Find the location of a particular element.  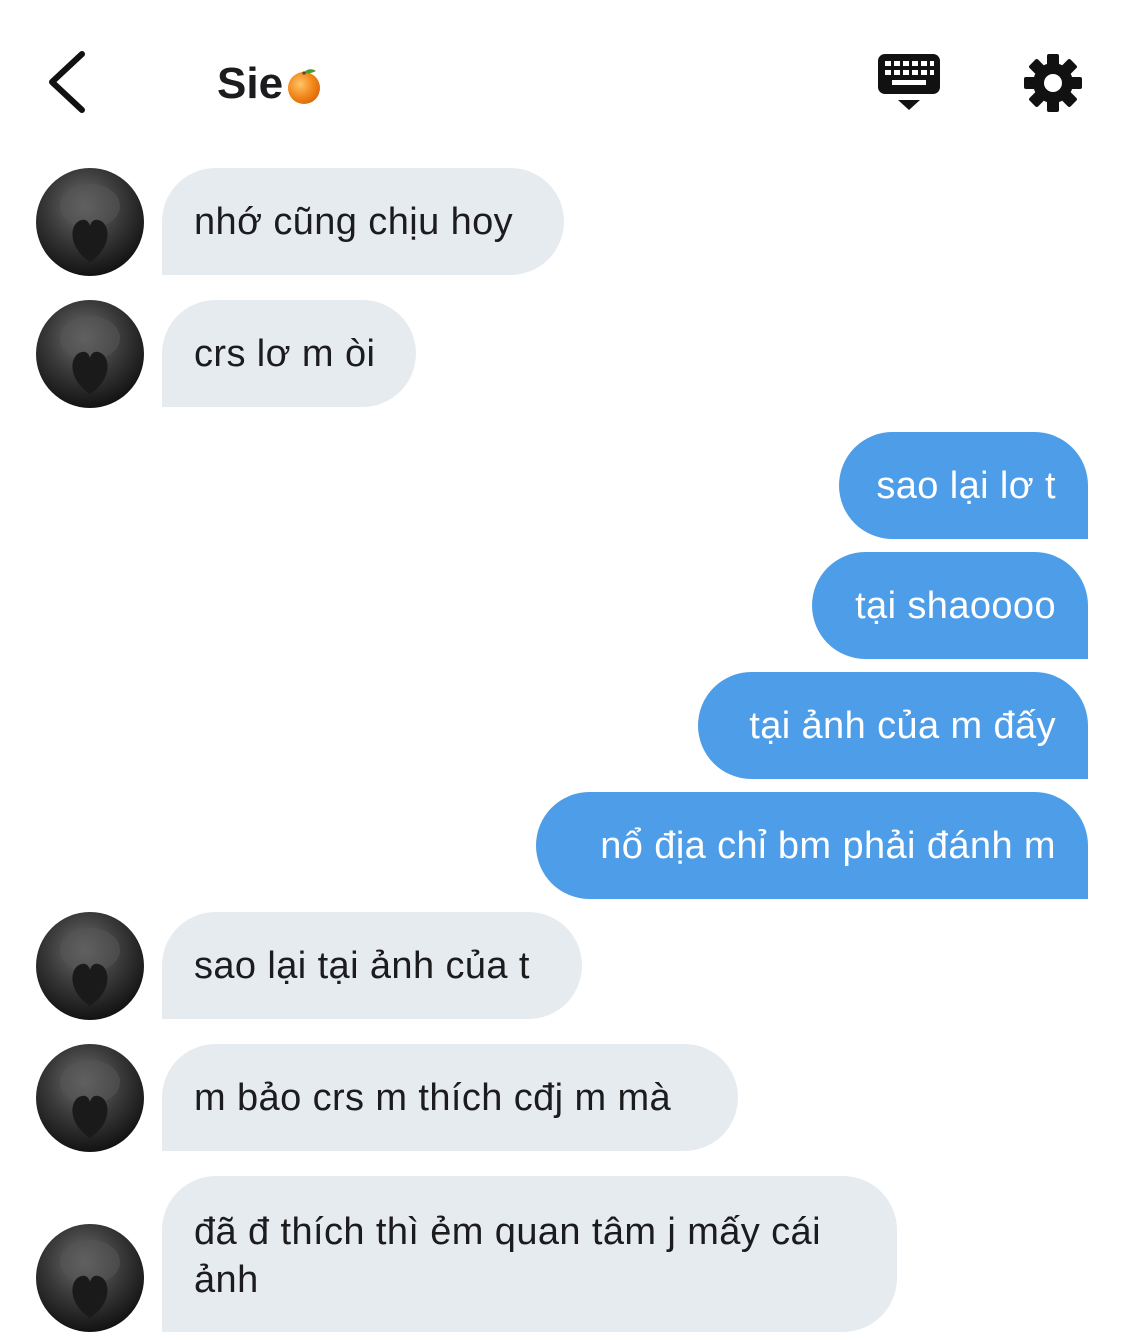

settings-button is located at coordinates (1053, 83).